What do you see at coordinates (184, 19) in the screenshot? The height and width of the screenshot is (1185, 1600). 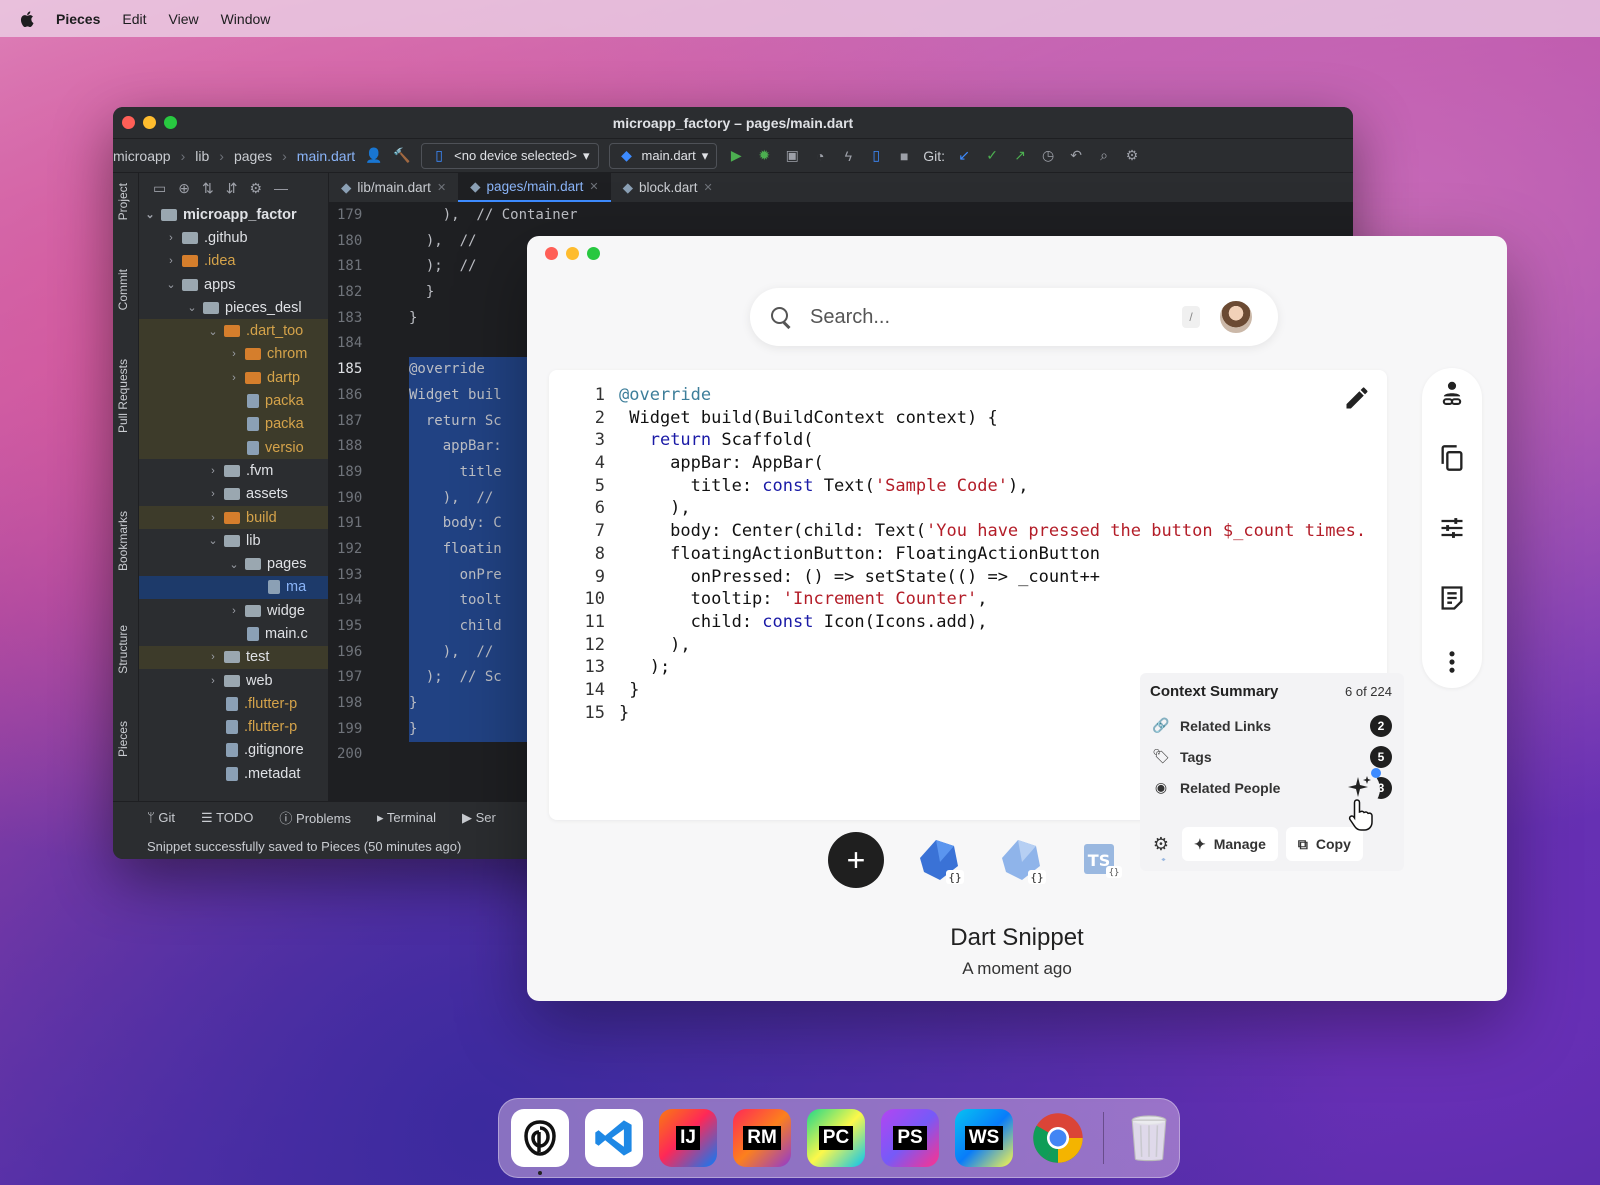 I see `menu-view: View` at bounding box center [184, 19].